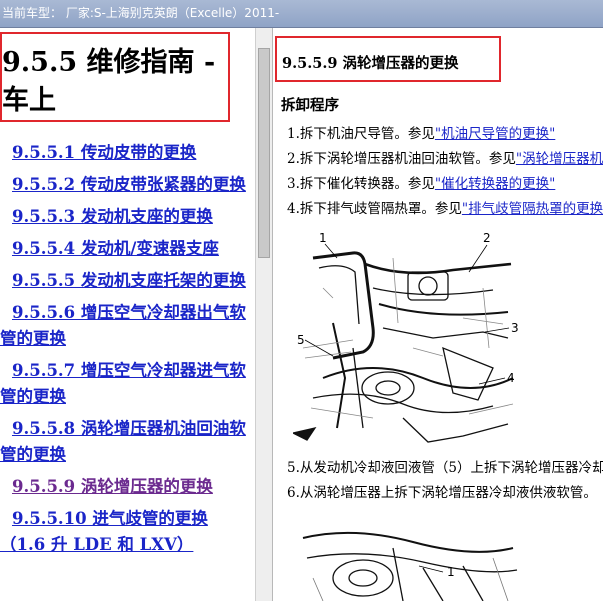 This screenshot has width=603, height=601. What do you see at coordinates (511, 378) in the screenshot?
I see `callout-4: 4` at bounding box center [511, 378].